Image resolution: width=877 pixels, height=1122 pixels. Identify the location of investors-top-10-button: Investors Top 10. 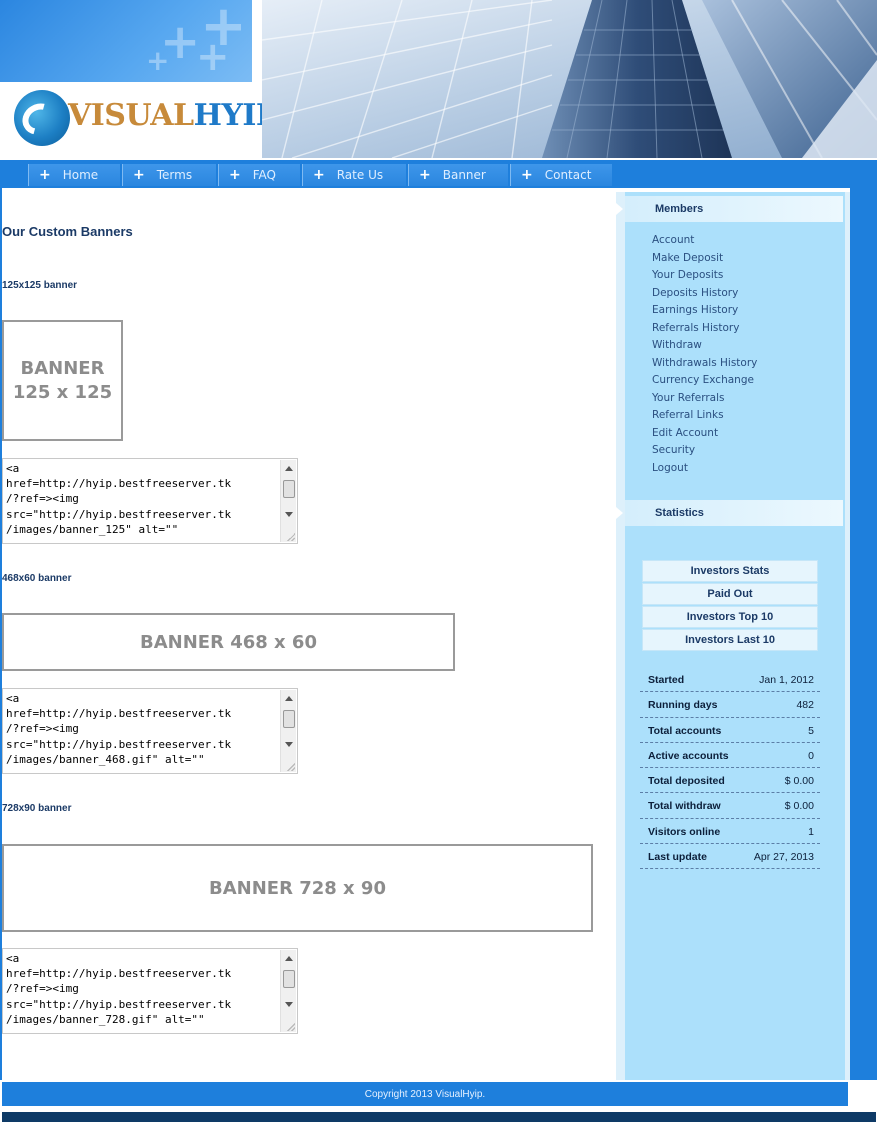
(730, 617).